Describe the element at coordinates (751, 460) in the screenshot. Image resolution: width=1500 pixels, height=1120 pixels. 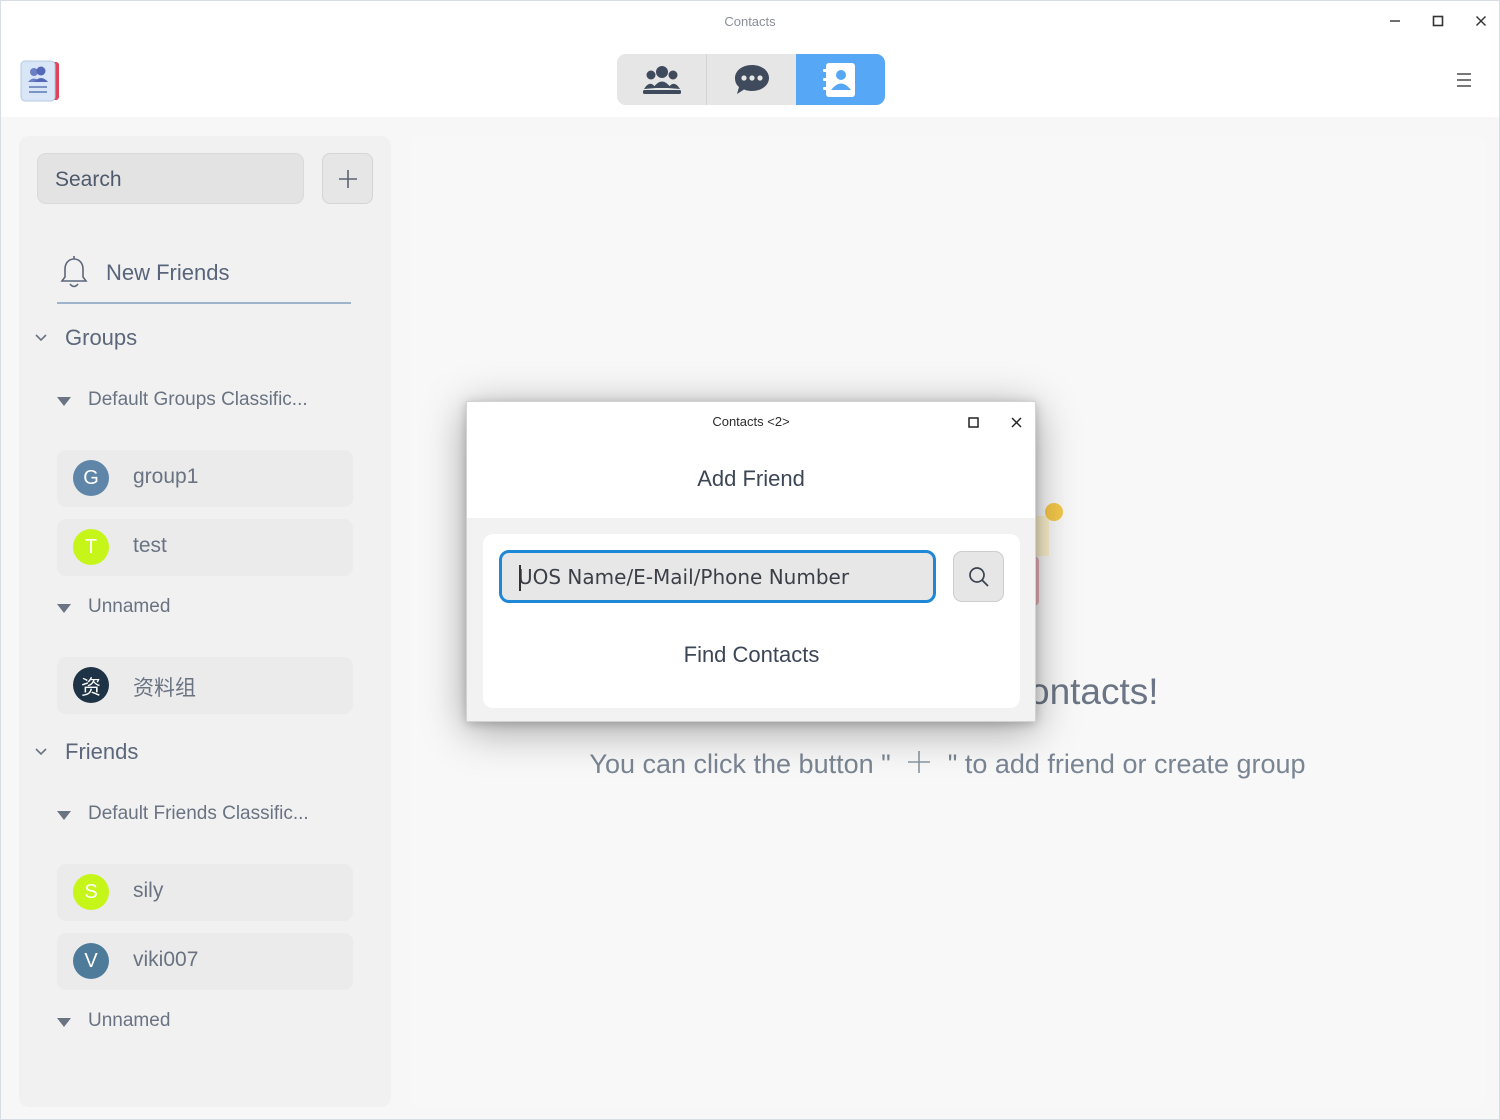
I see `dialog-header: Contacts <2> Add Friend` at that location.